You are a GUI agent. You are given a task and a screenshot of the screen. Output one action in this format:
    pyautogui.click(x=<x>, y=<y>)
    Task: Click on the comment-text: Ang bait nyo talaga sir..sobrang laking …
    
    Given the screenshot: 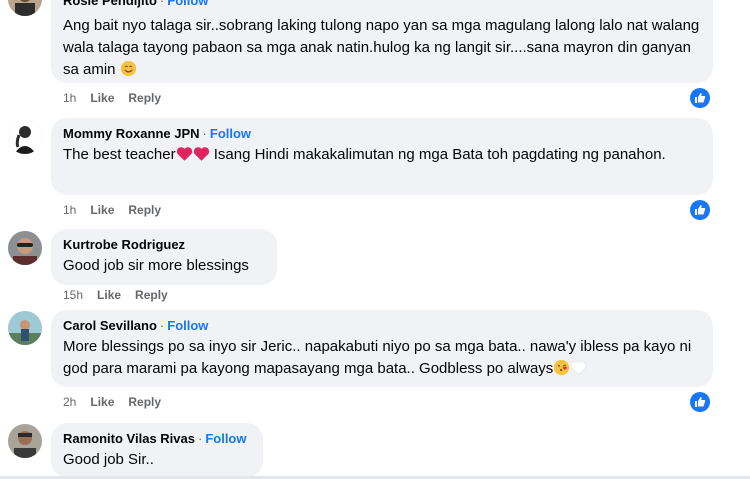 What is the action you would take?
    pyautogui.click(x=382, y=49)
    